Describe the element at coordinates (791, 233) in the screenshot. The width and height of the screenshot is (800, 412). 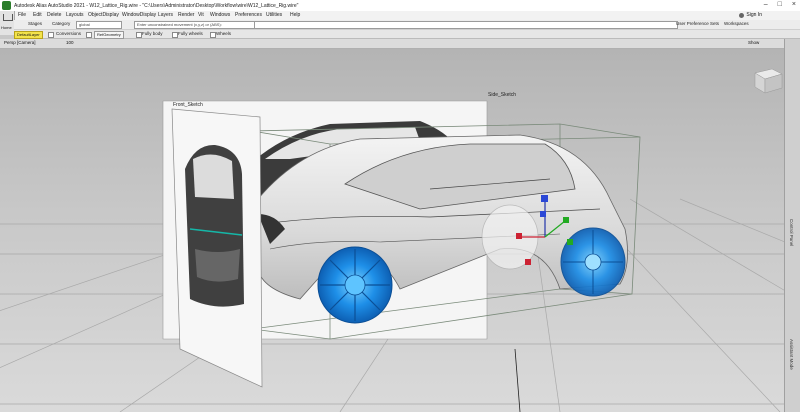
I see `control-panel-label: Control Panel` at that location.